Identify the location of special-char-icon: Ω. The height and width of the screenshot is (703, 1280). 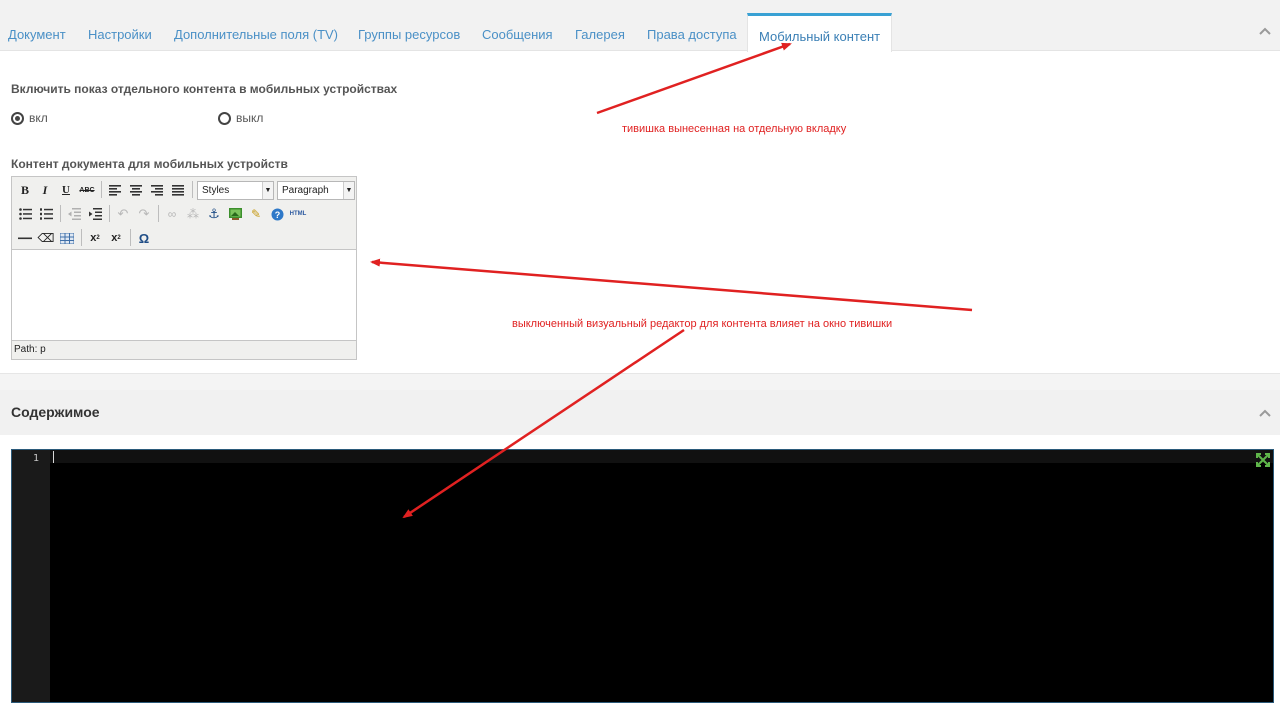
(144, 238).